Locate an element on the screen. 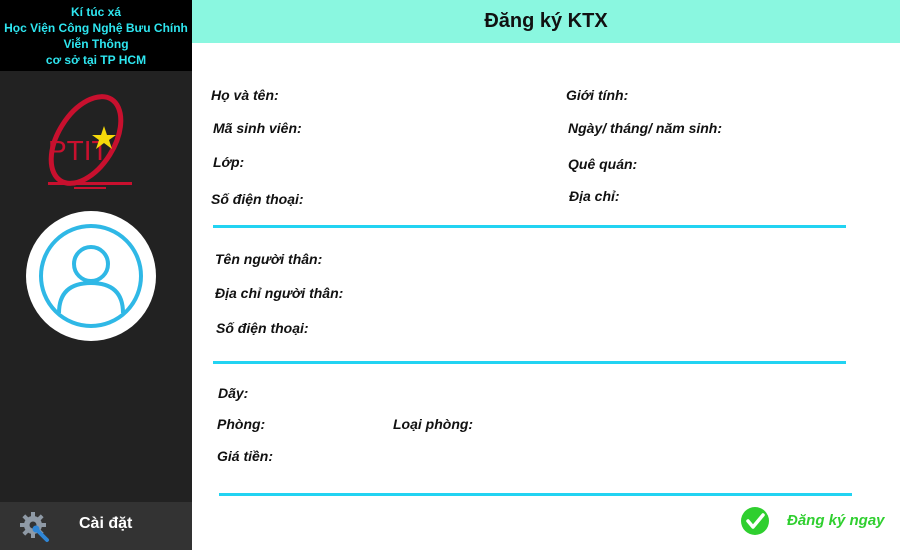  sidebar-header-line-3: Viễn Thông is located at coordinates (96, 44).